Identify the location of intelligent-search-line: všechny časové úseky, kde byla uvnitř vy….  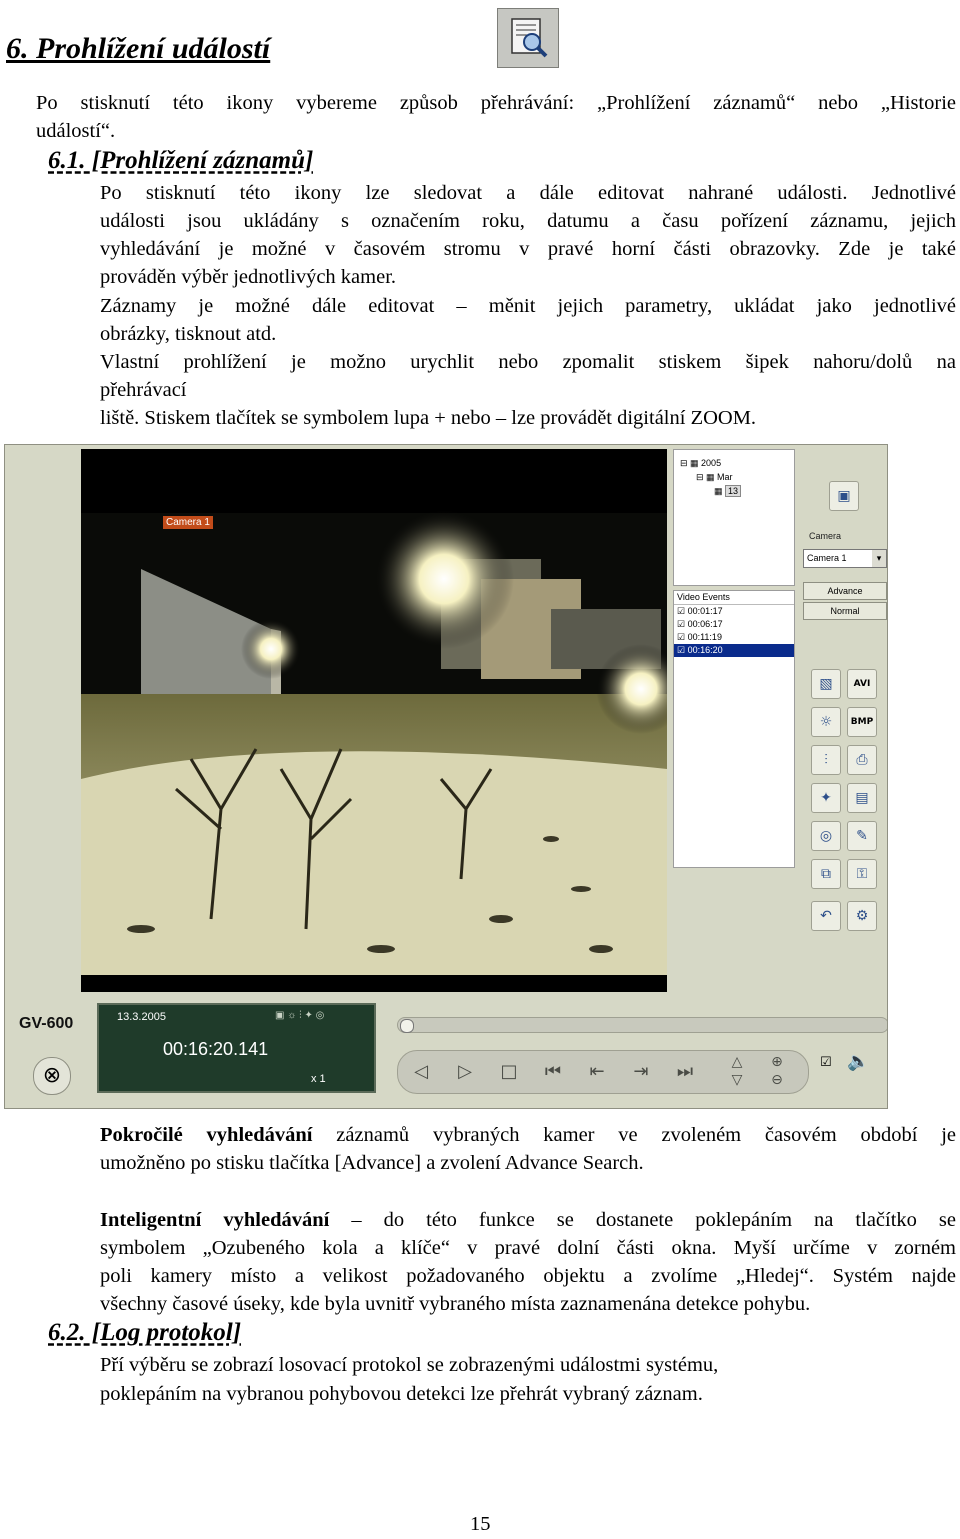
(455, 1304).